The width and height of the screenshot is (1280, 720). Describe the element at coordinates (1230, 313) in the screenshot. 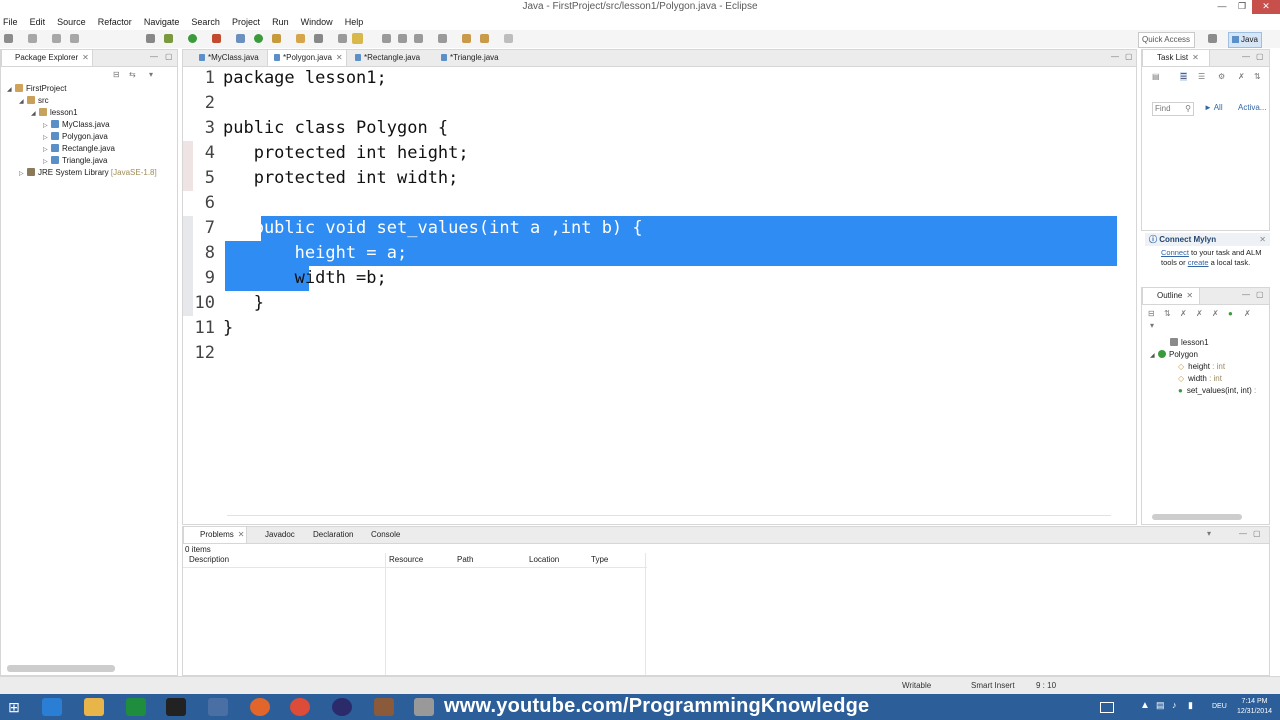

I see `hide-local-icon: ●` at that location.